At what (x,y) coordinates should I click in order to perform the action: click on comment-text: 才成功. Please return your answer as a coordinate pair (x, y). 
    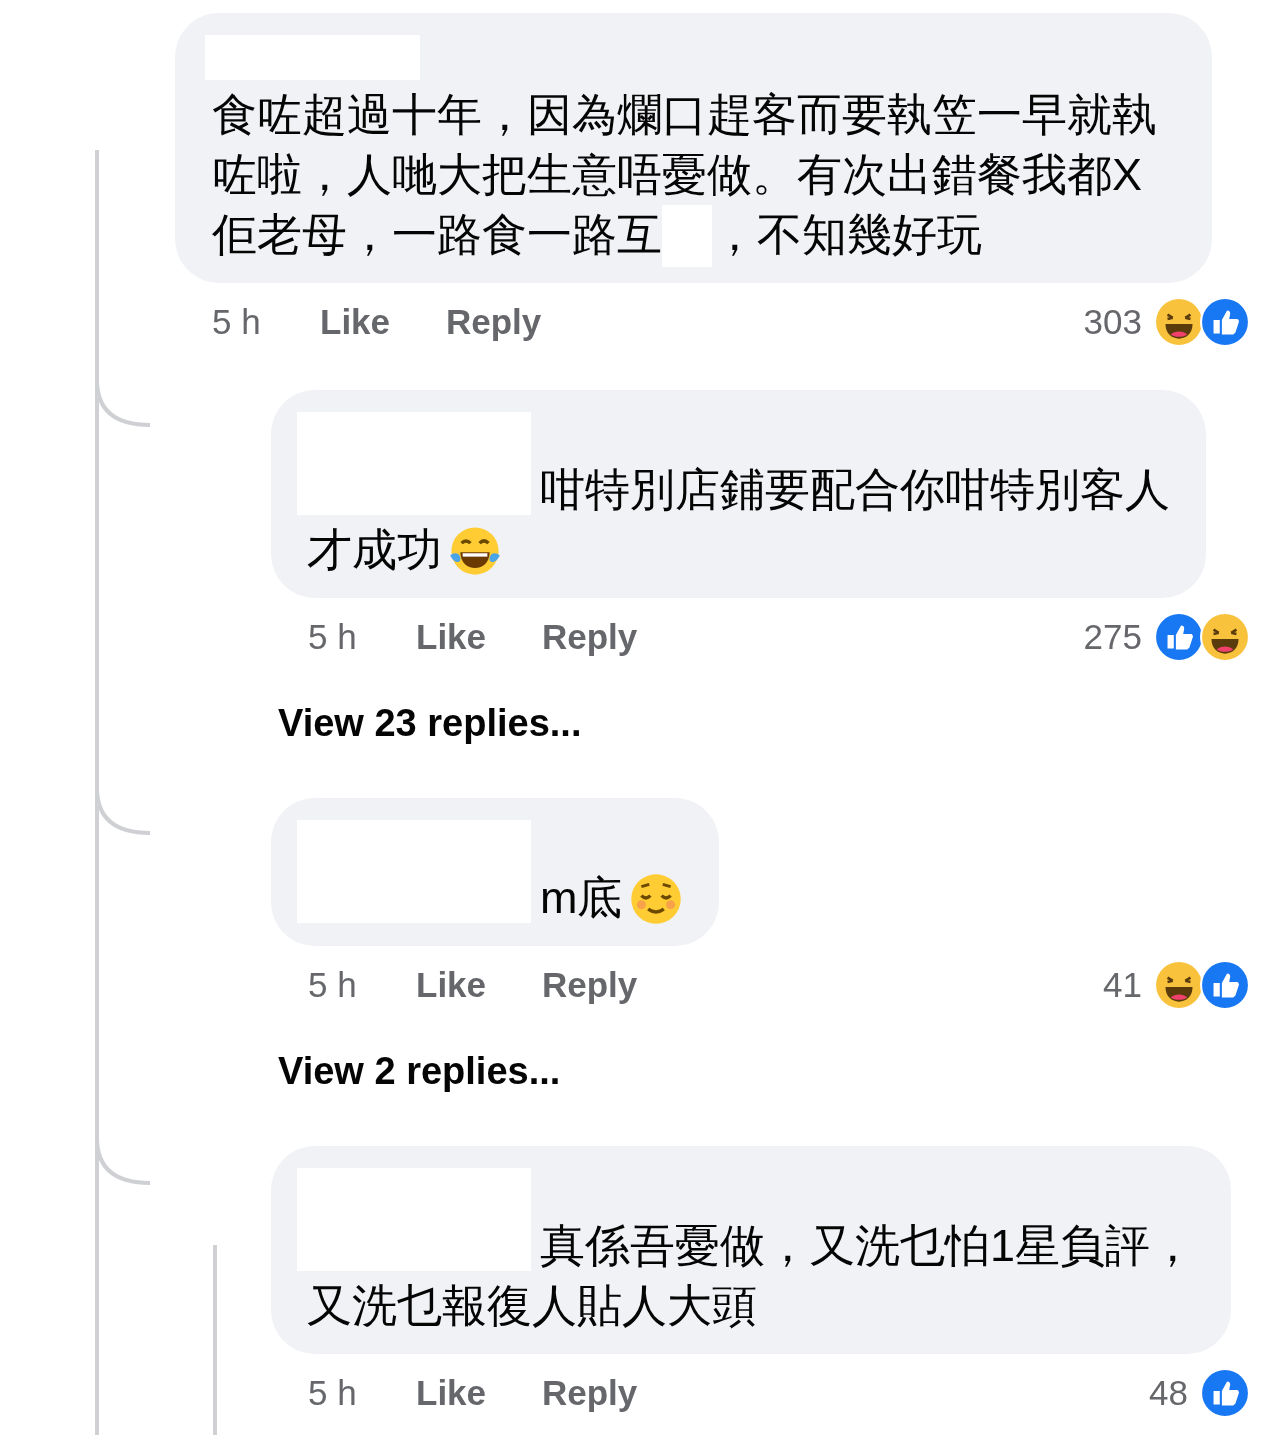
    Looking at the image, I should click on (374, 550).